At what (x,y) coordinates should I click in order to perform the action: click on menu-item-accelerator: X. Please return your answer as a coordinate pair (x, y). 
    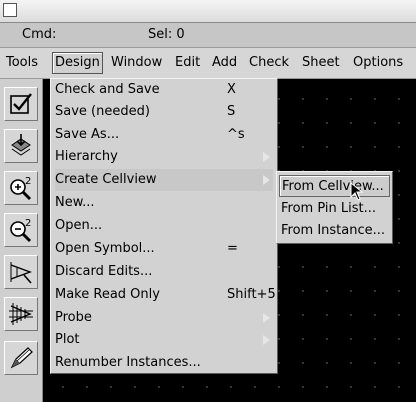
    Looking at the image, I should click on (231, 89).